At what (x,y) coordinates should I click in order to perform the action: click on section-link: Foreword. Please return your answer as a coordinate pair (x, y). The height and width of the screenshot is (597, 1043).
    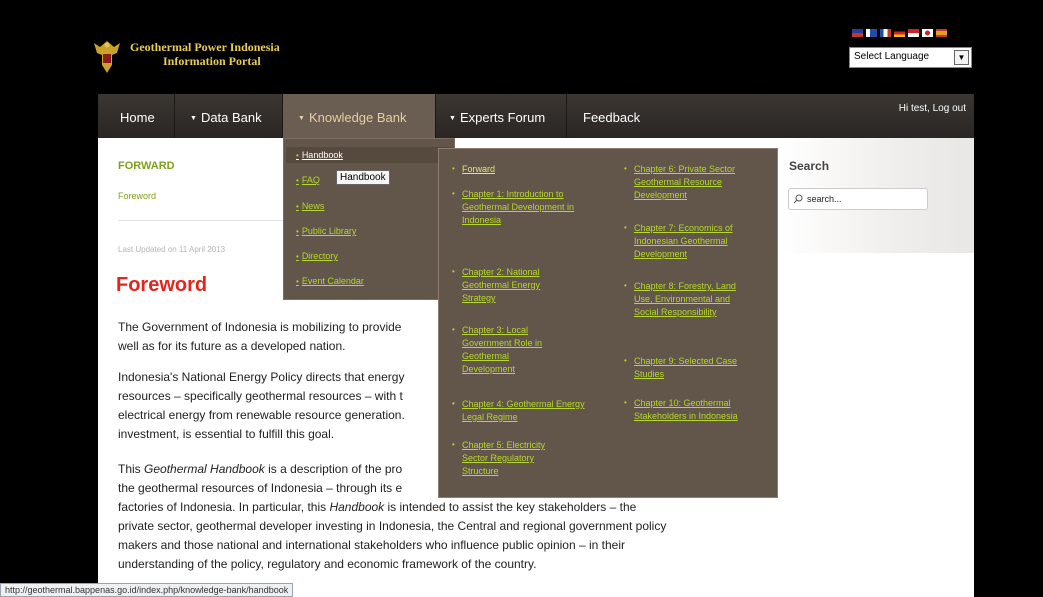
    Looking at the image, I should click on (137, 196).